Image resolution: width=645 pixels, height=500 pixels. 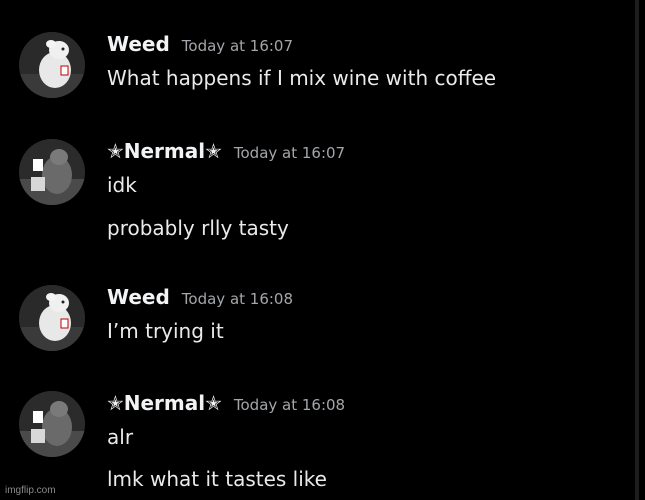 I want to click on message-header: Weed Today at 16:07, so click(x=200, y=44).